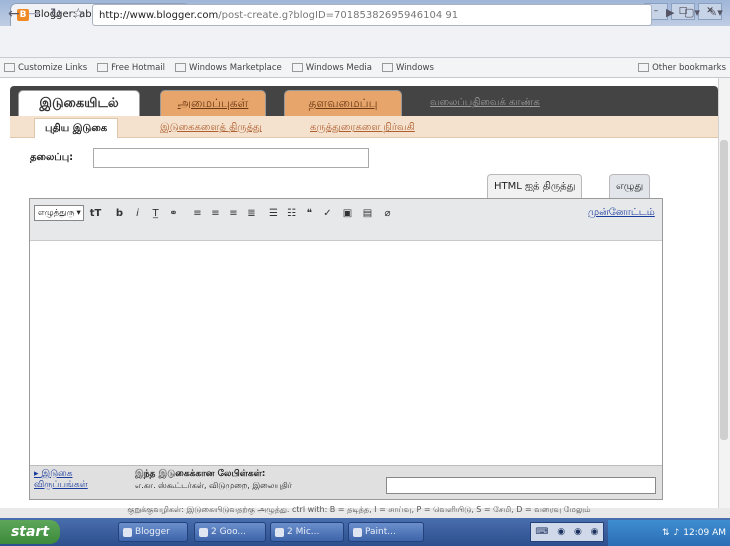 This screenshot has width=730, height=546. Describe the element at coordinates (331, 68) in the screenshot. I see `bookmark-item: Windows Media` at that location.